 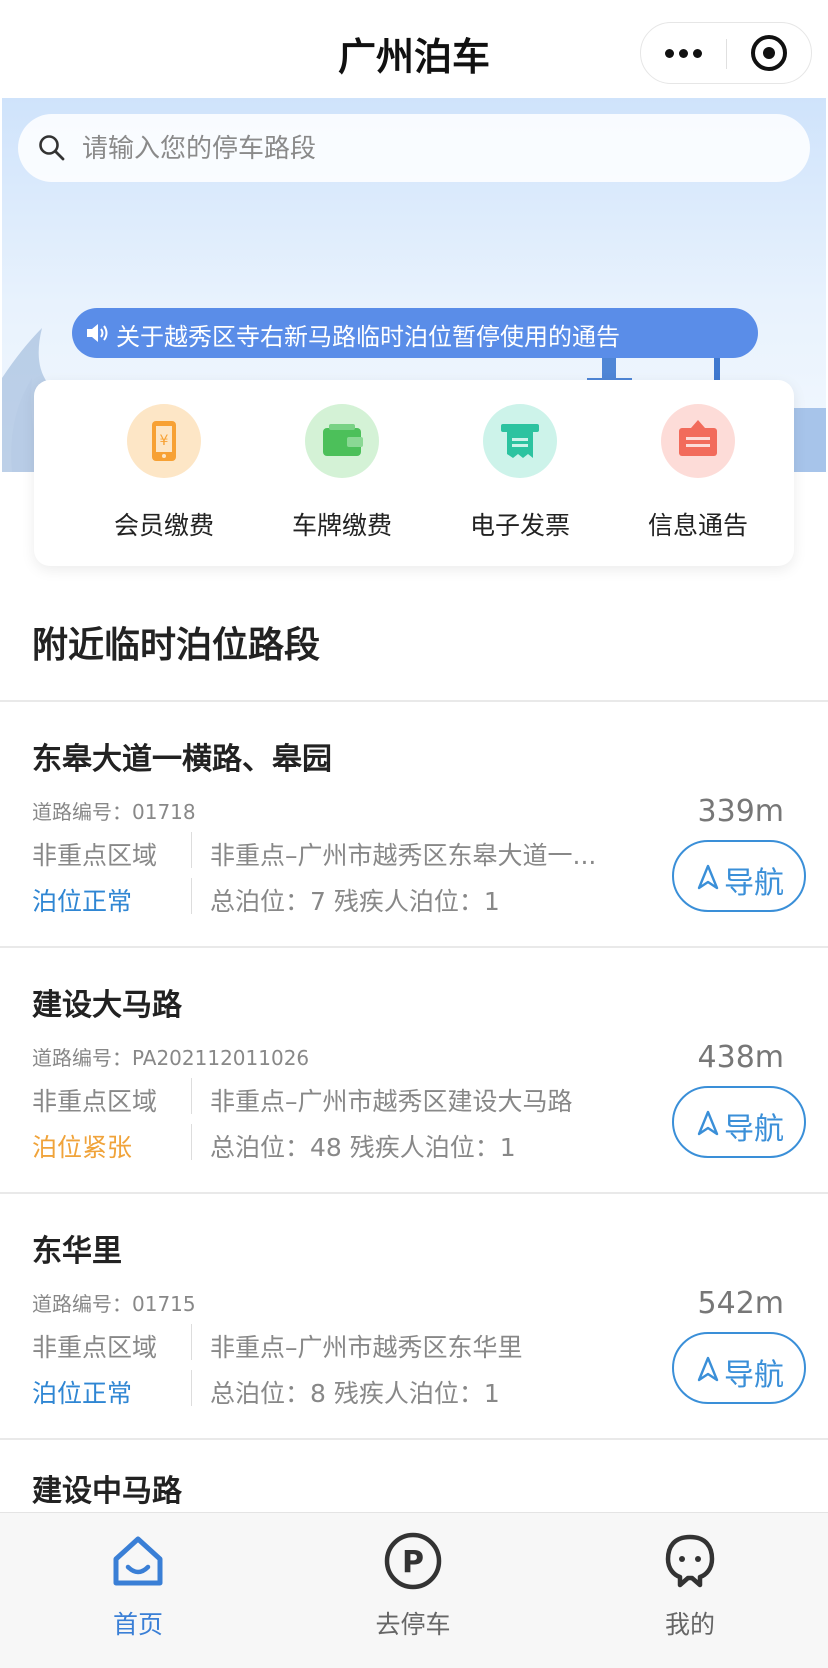 What do you see at coordinates (520, 441) in the screenshot?
I see `receipt-icon` at bounding box center [520, 441].